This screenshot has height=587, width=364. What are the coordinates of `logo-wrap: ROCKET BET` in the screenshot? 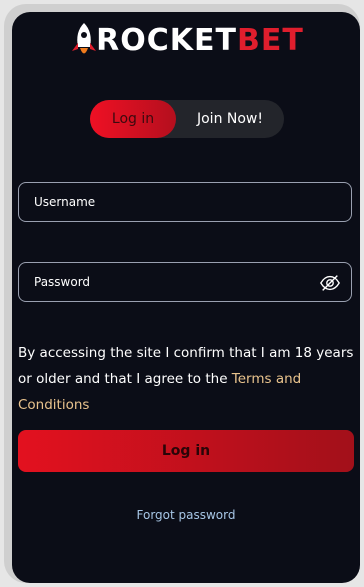 It's located at (186, 40).